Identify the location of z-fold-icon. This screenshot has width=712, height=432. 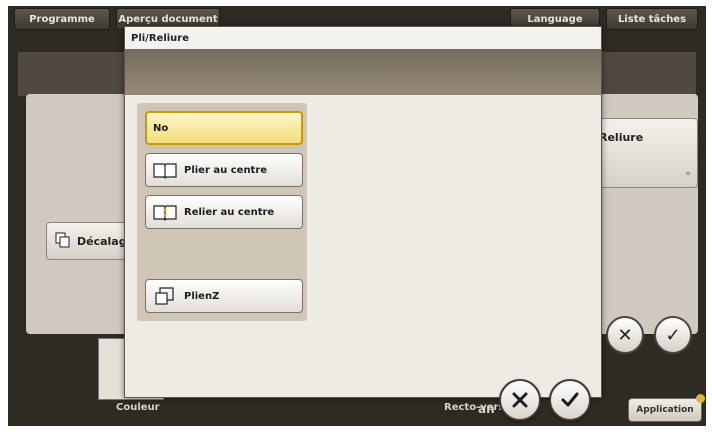
(165, 296).